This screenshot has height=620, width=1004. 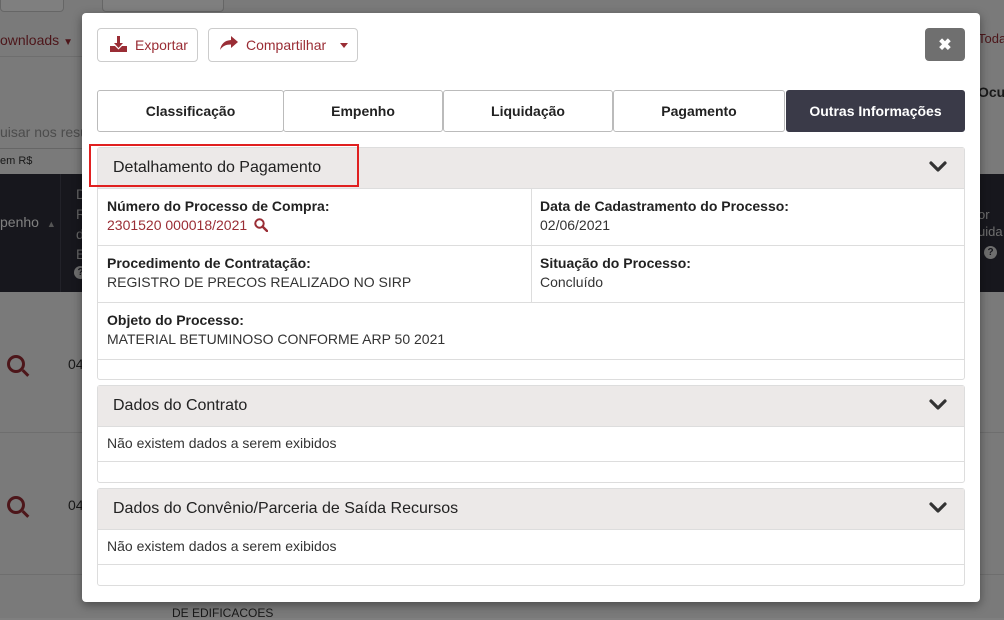 What do you see at coordinates (344, 45) in the screenshot?
I see `caret-down-icon` at bounding box center [344, 45].